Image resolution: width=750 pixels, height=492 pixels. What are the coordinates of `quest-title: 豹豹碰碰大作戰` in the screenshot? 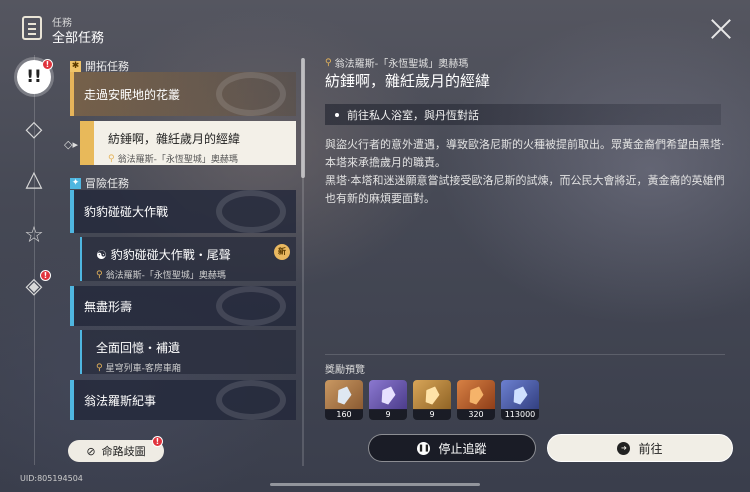 It's located at (126, 212).